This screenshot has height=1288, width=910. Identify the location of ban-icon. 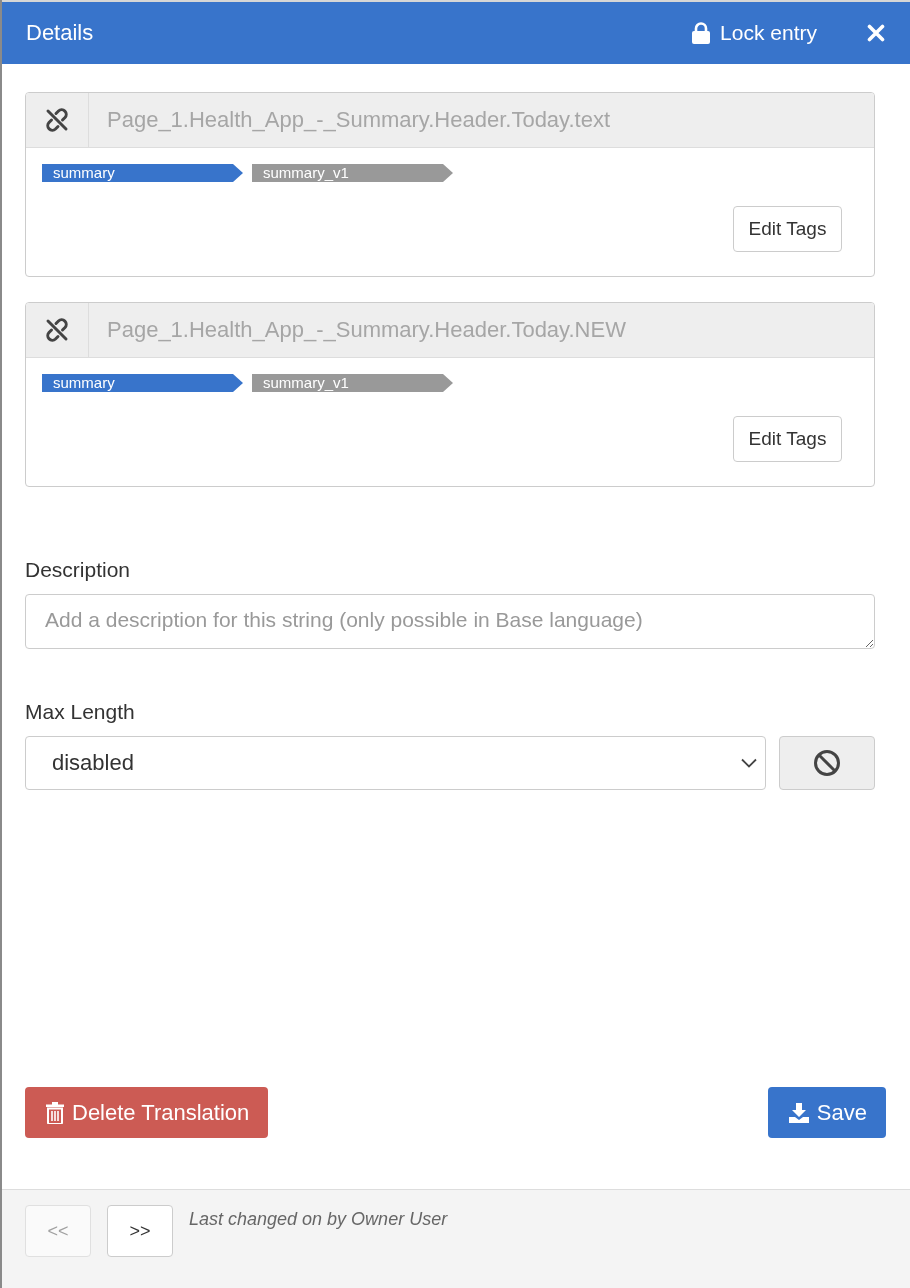
(827, 763).